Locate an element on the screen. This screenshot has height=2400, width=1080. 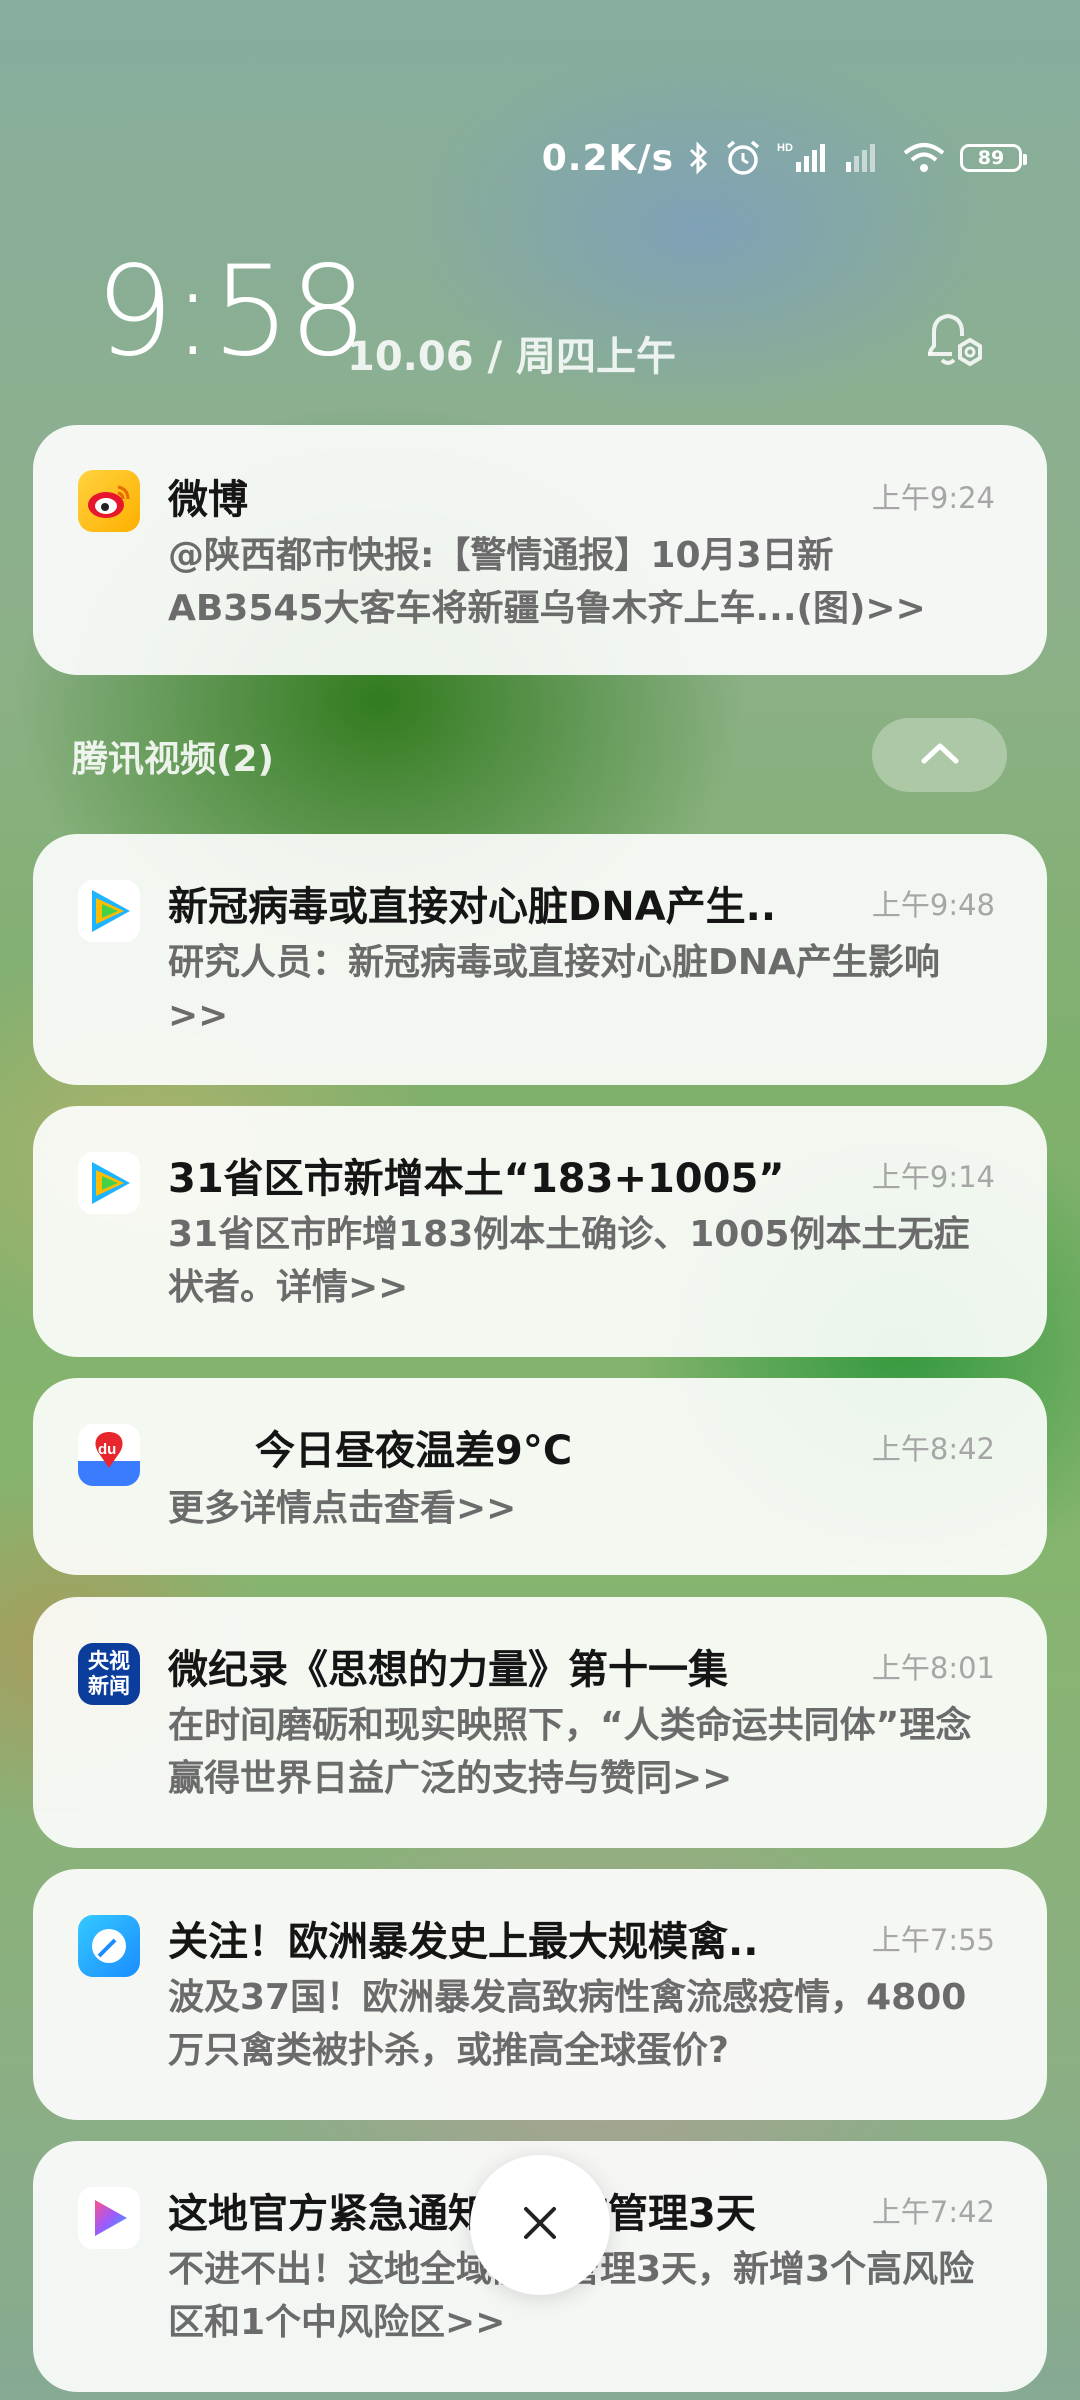
notification-time: 上午9:48 is located at coordinates (933, 905).